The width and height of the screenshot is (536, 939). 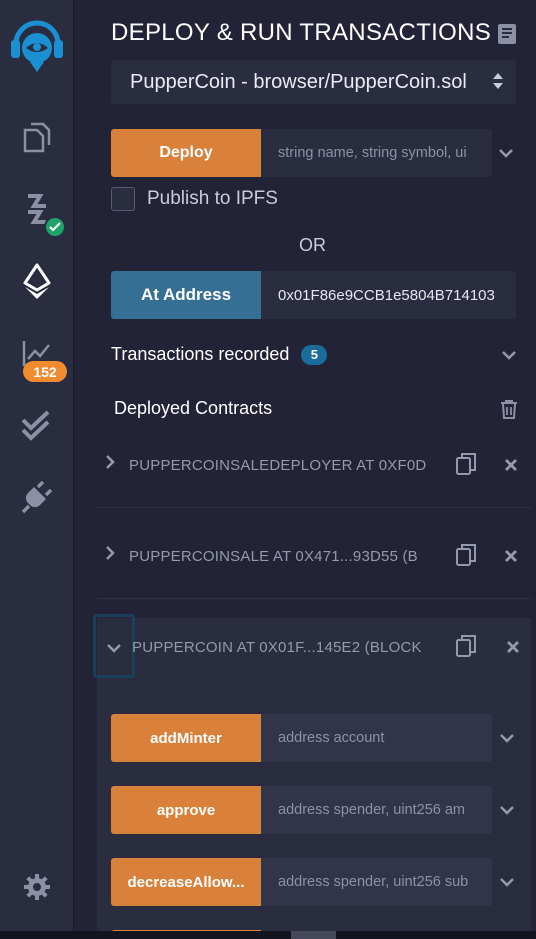 I want to click on at-address-input: 0x01F86e9CCB1e5804B714103, so click(x=388, y=295).